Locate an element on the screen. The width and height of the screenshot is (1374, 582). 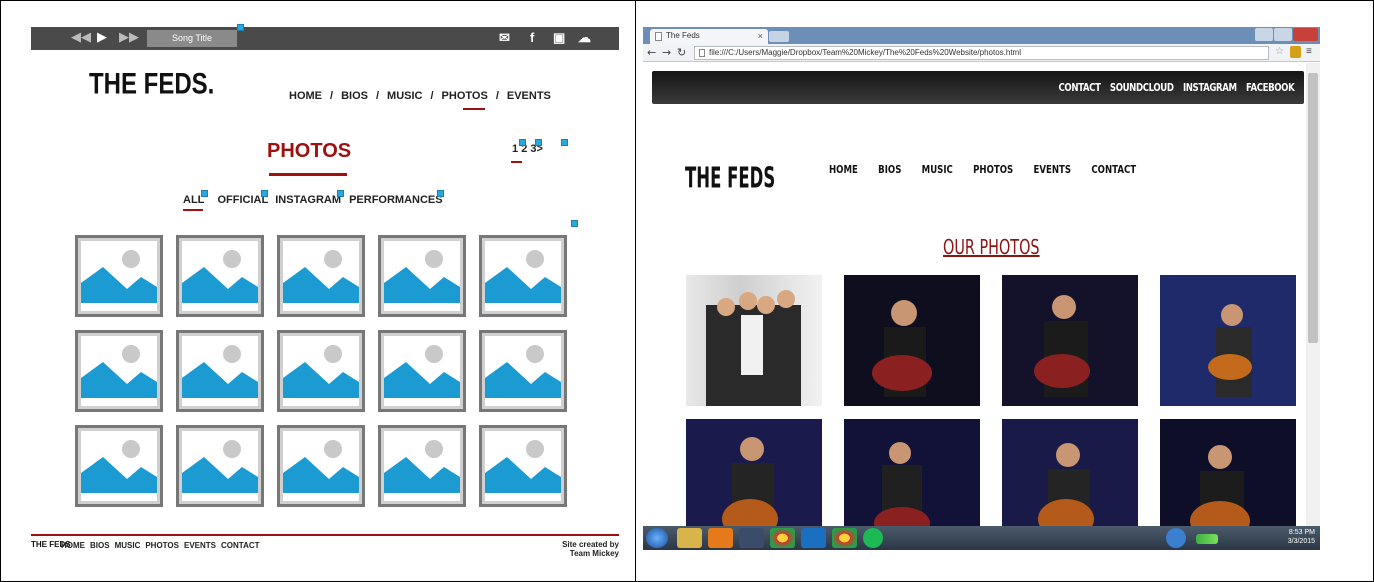
photo-group-shot is located at coordinates (754, 340).